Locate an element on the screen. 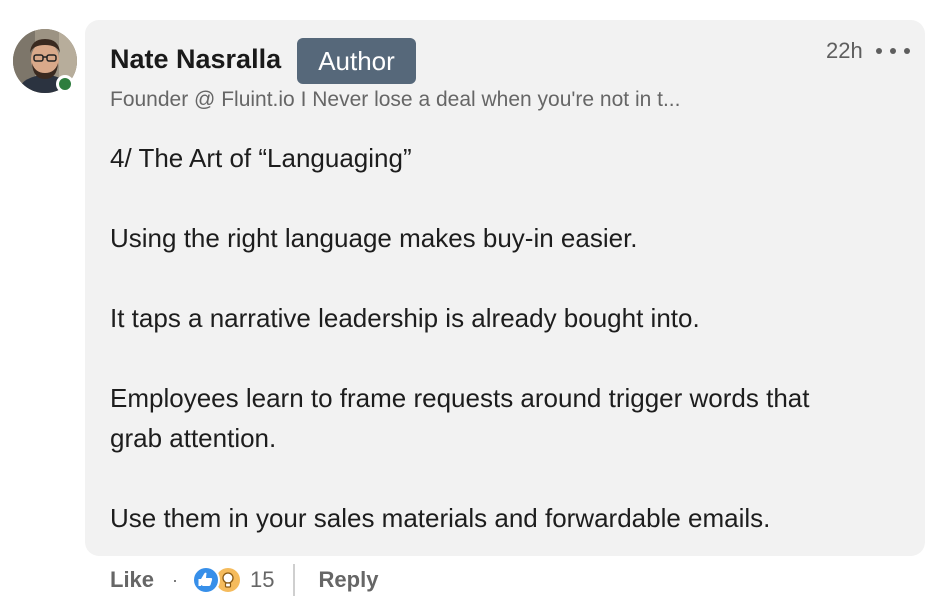  comment-paragraph: 4/ The Art of “Languaging” is located at coordinates (261, 158).